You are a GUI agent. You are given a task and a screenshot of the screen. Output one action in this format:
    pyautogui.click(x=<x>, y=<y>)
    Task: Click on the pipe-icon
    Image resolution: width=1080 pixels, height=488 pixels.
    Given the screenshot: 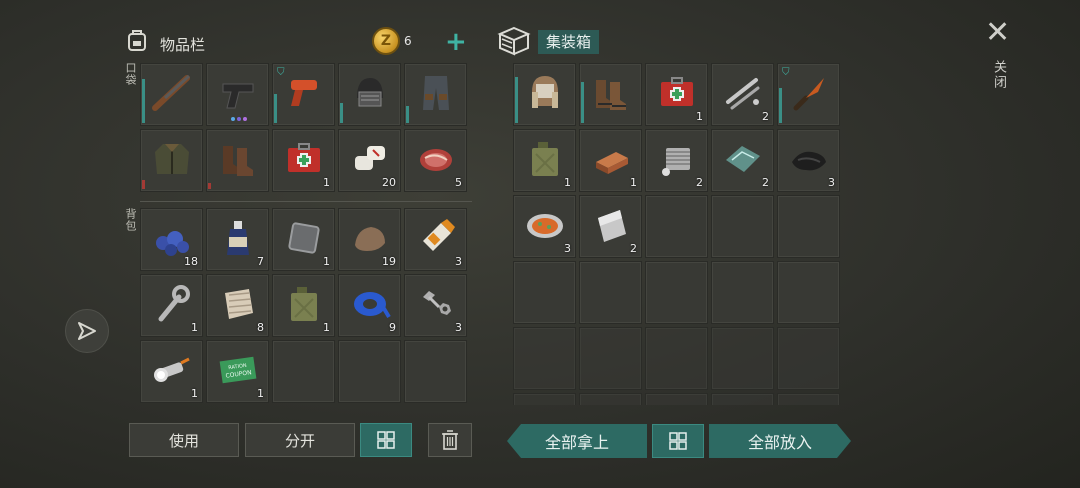 What is the action you would take?
    pyautogui.click(x=743, y=93)
    